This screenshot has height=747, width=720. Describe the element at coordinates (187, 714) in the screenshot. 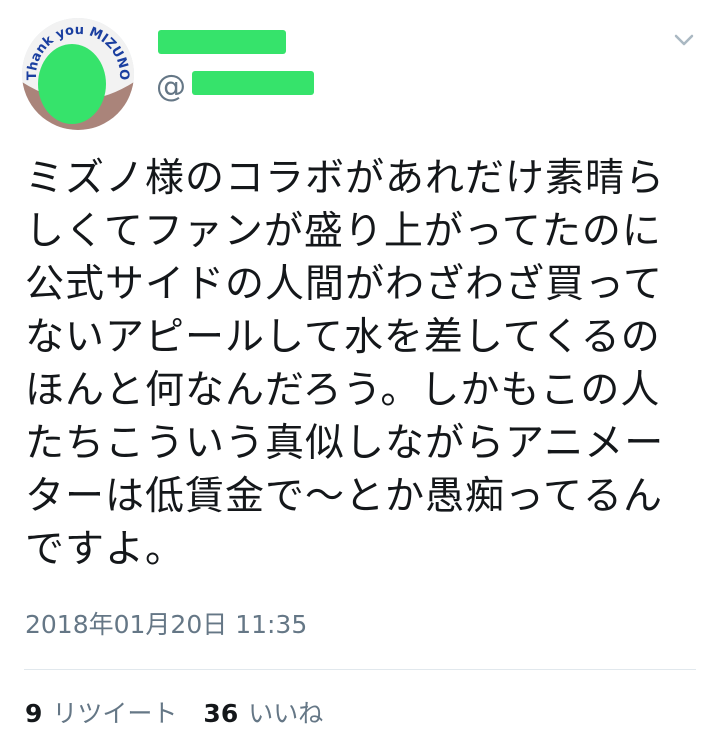

I see `engagement-stats: 9 リツイート 36 いいね` at that location.